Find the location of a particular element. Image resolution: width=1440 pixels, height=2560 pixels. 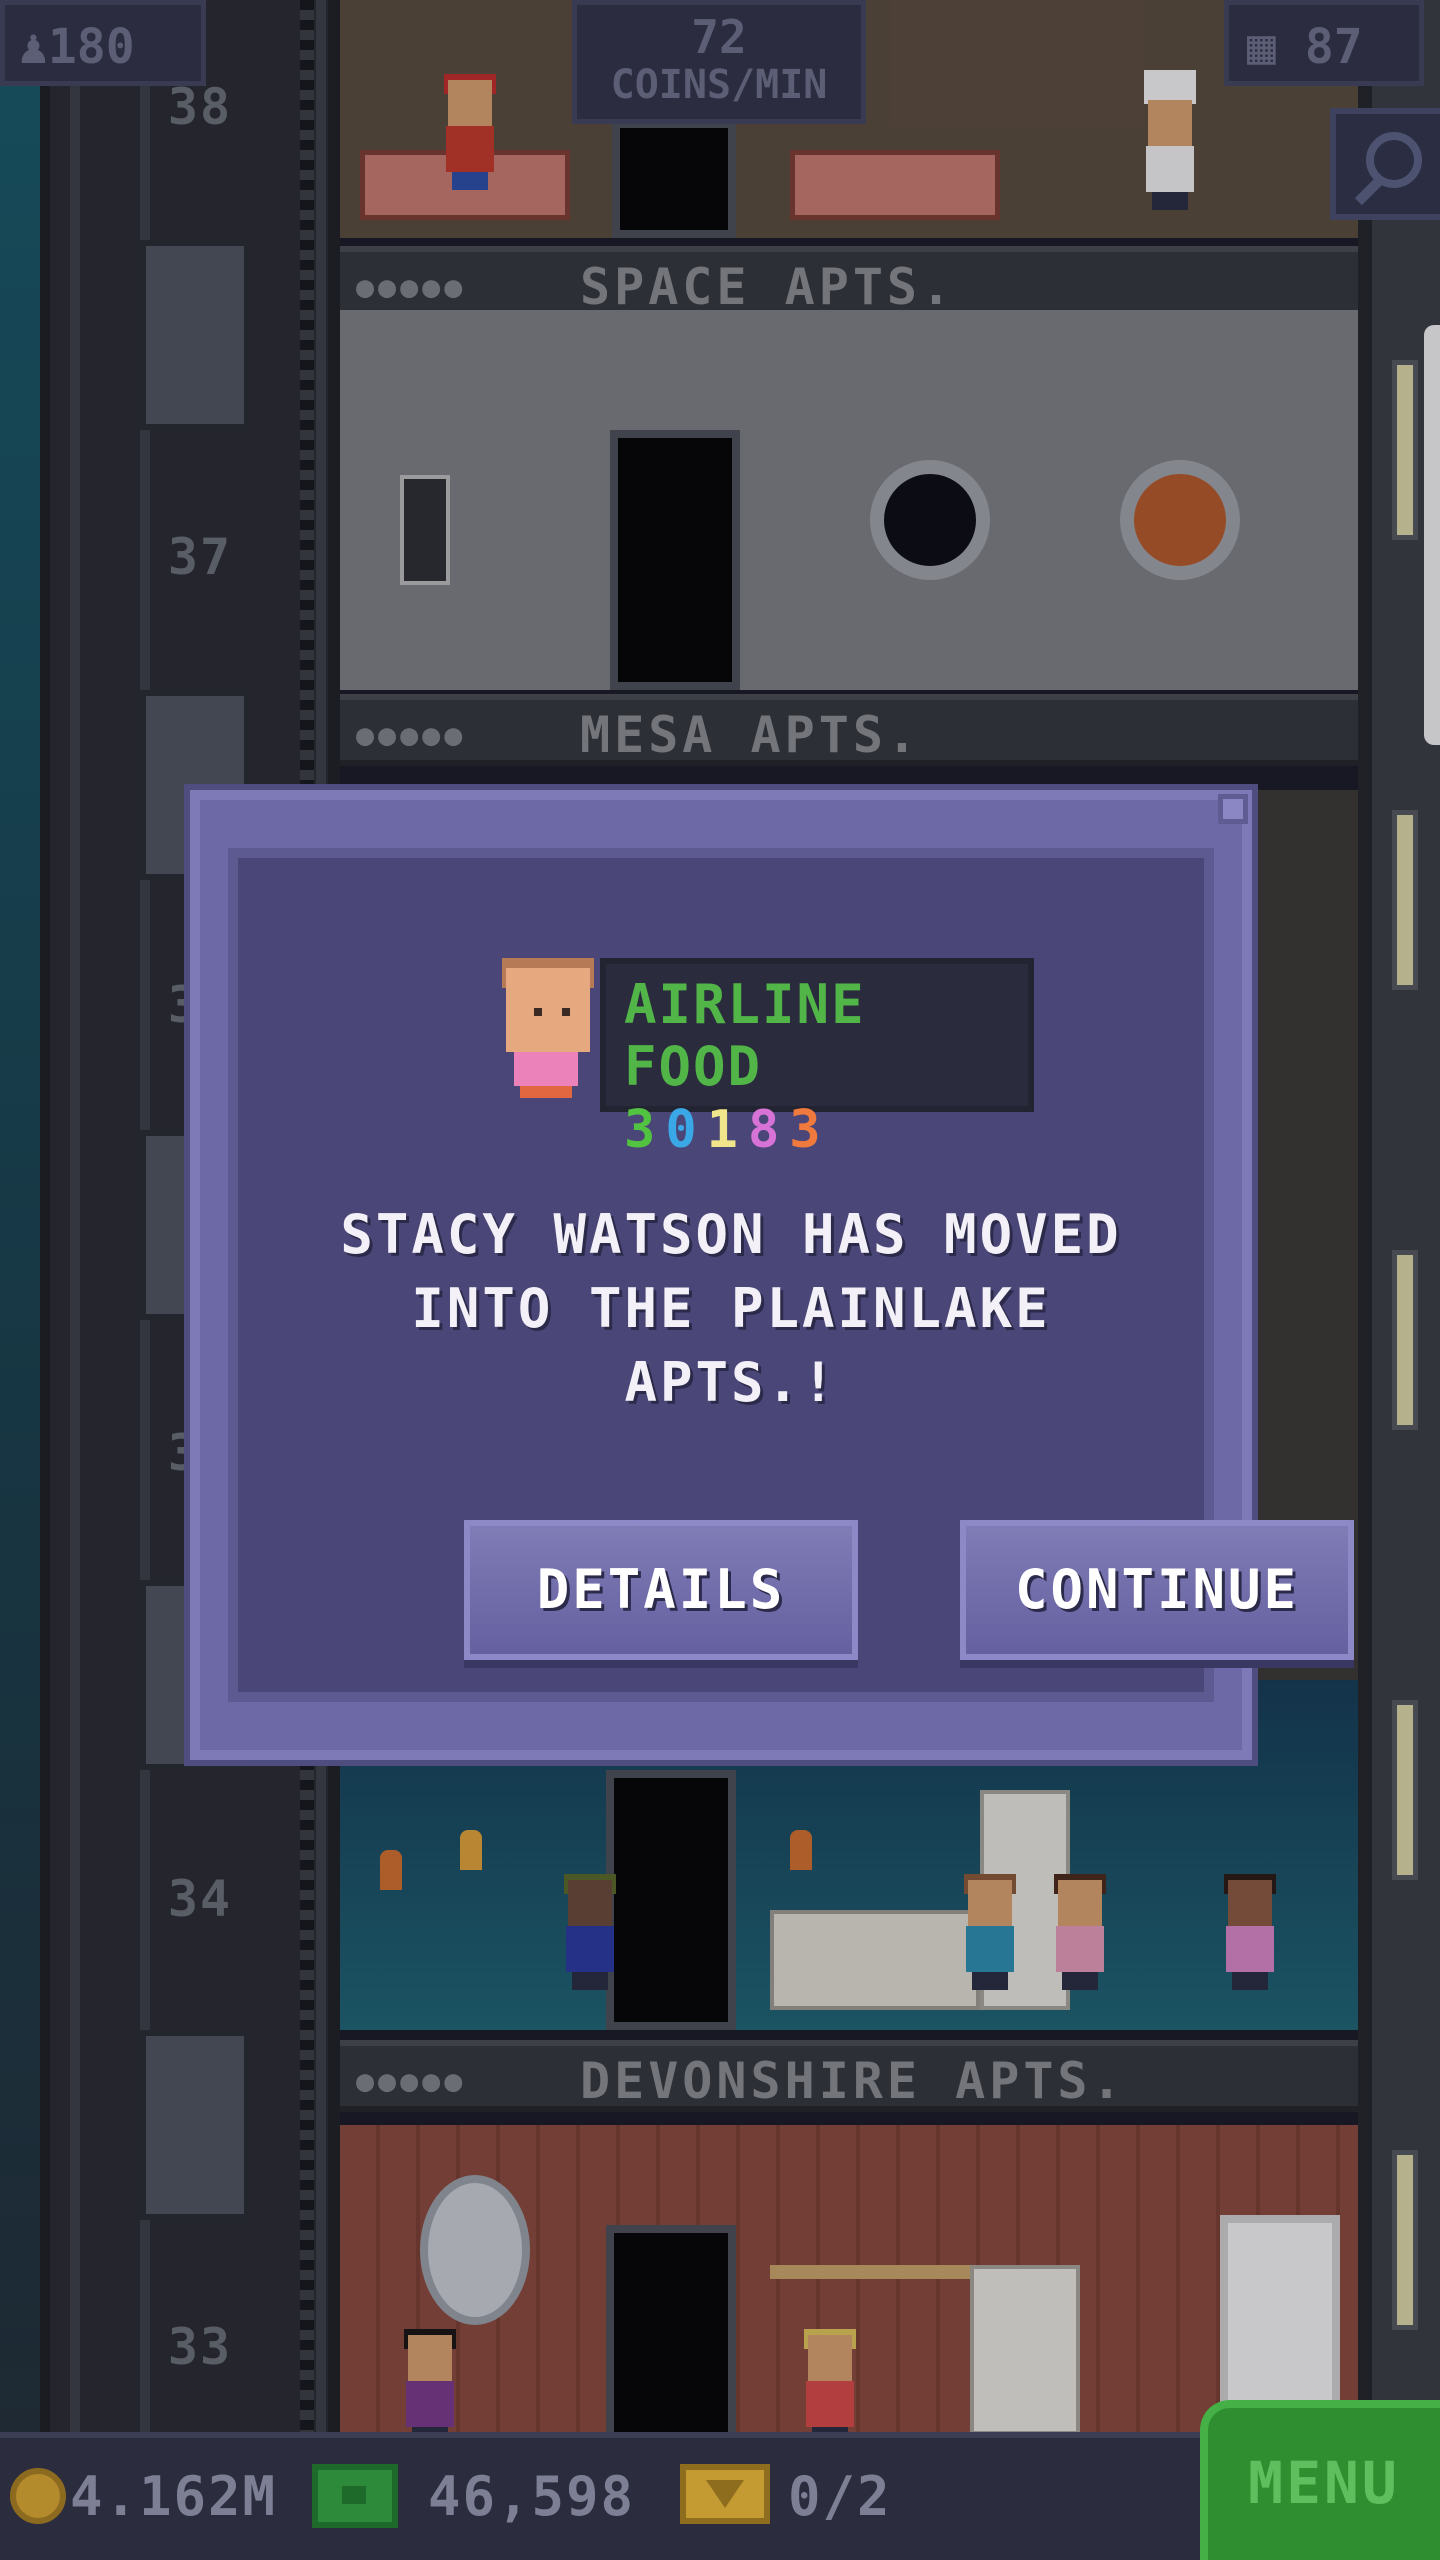

skill-digit: 0 is located at coordinates (686, 1130).